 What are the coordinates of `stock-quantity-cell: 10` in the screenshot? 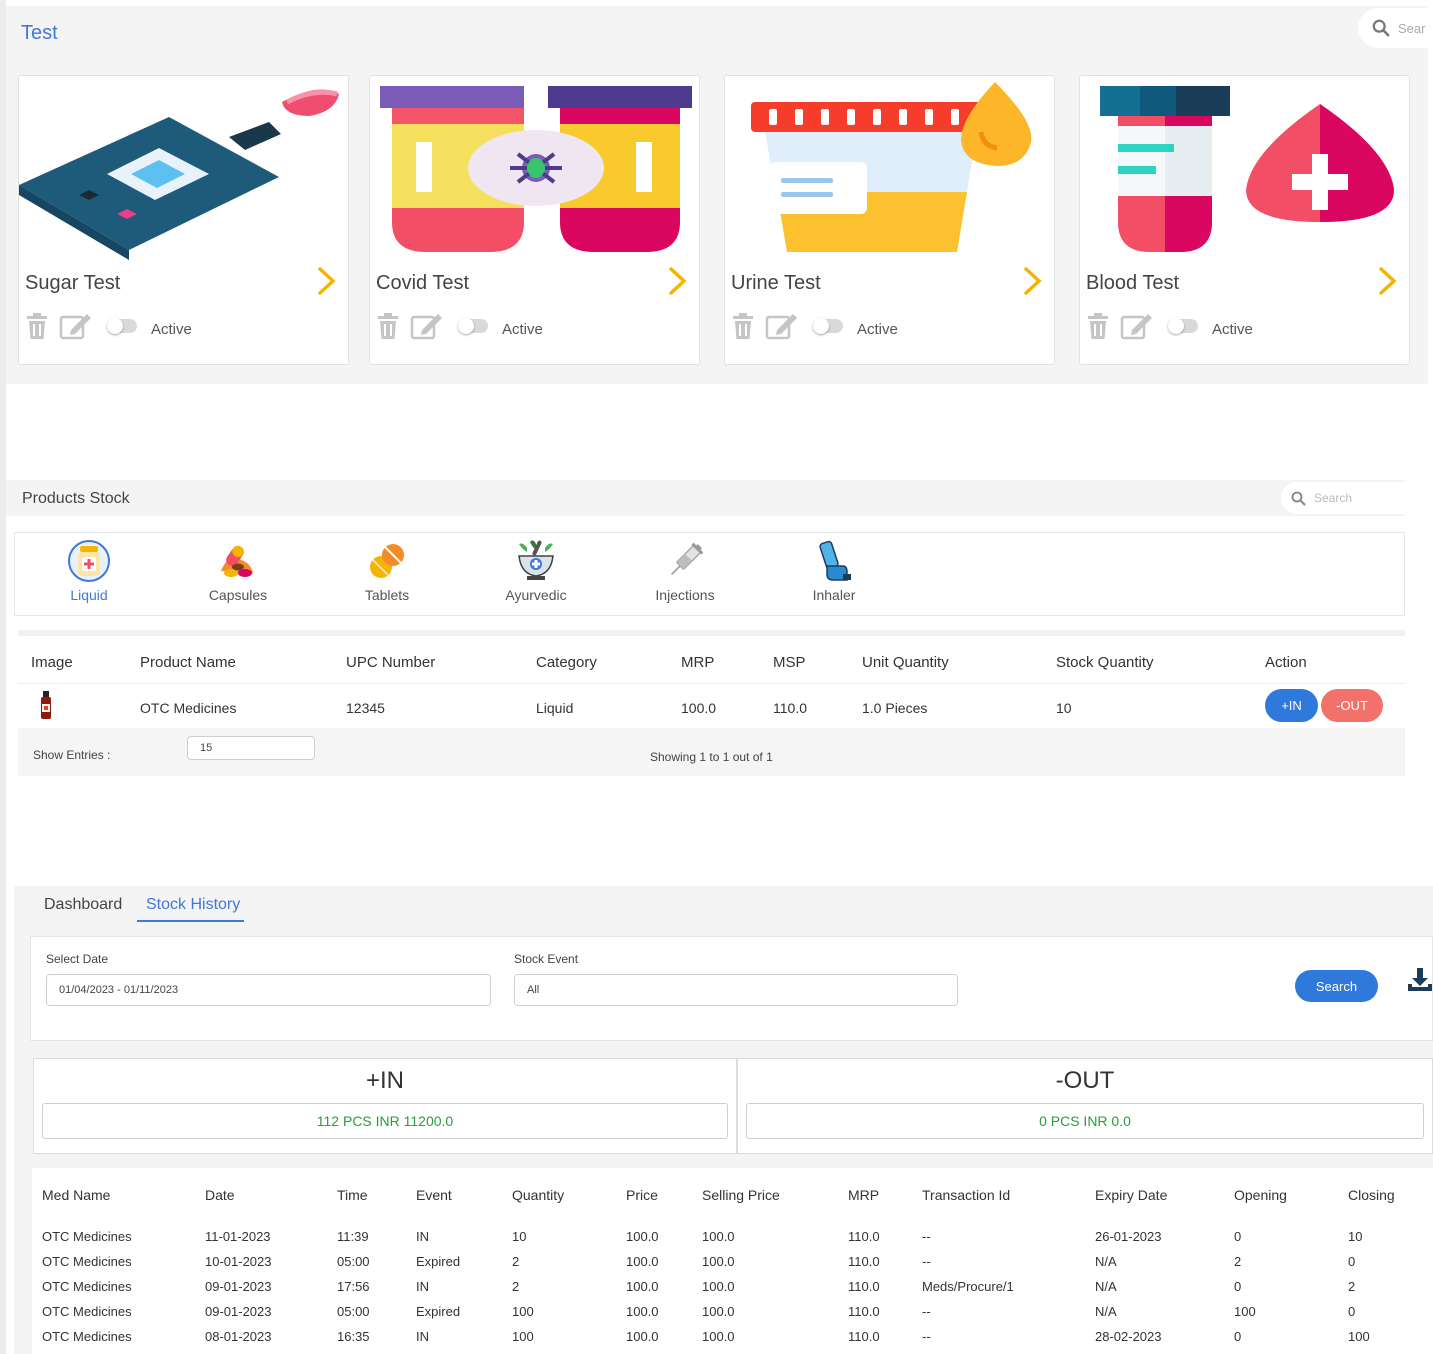 It's located at (1064, 708).